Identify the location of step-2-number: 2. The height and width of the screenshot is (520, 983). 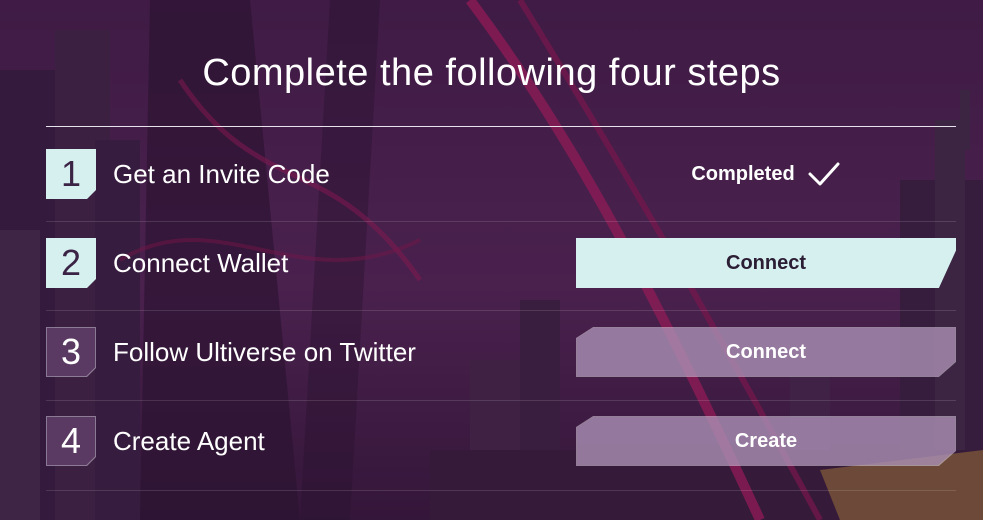
(71, 263).